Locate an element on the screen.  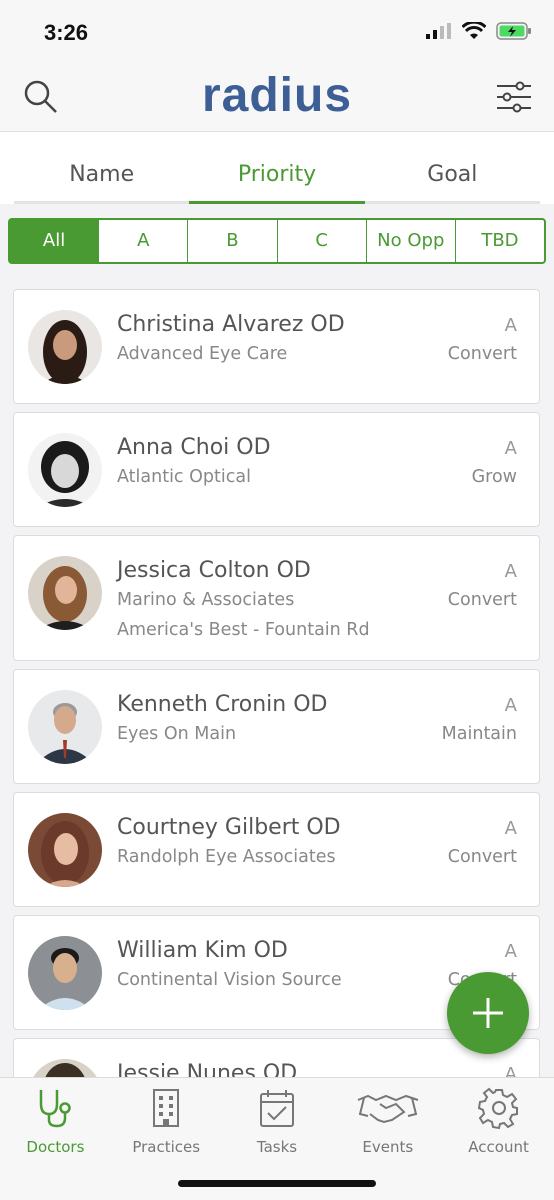
doctor-goal: Maintain is located at coordinates (479, 734).